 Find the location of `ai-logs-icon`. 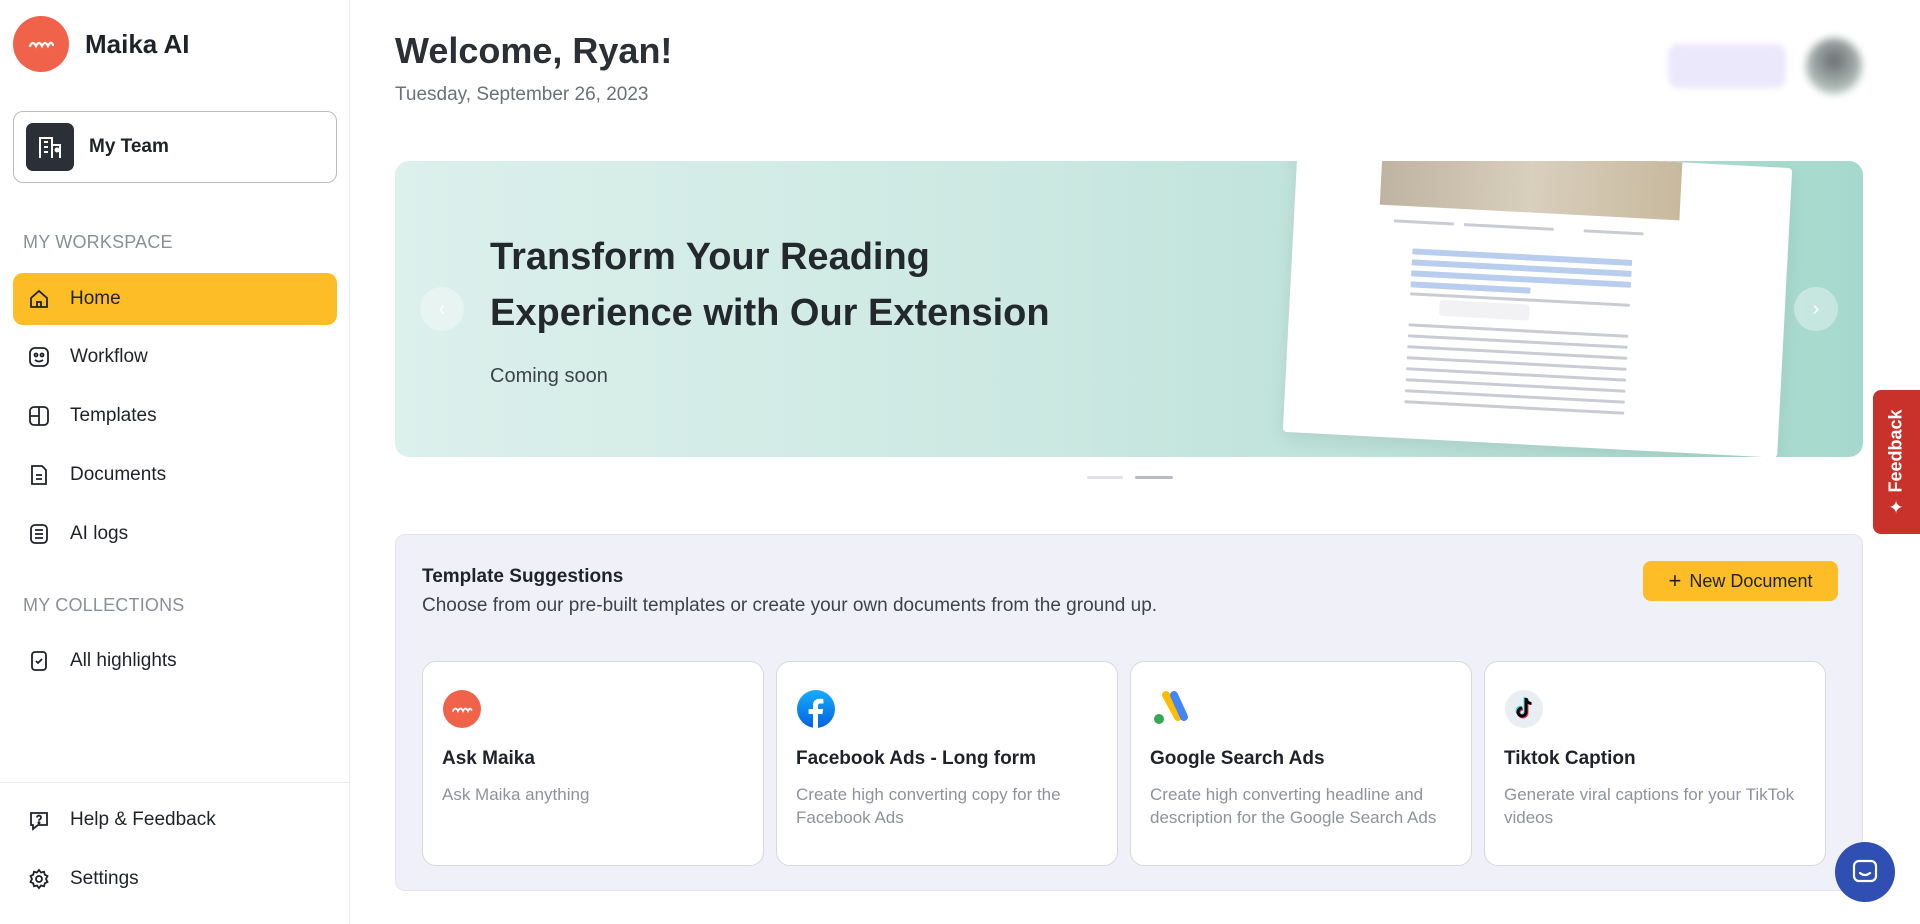

ai-logs-icon is located at coordinates (39, 534).